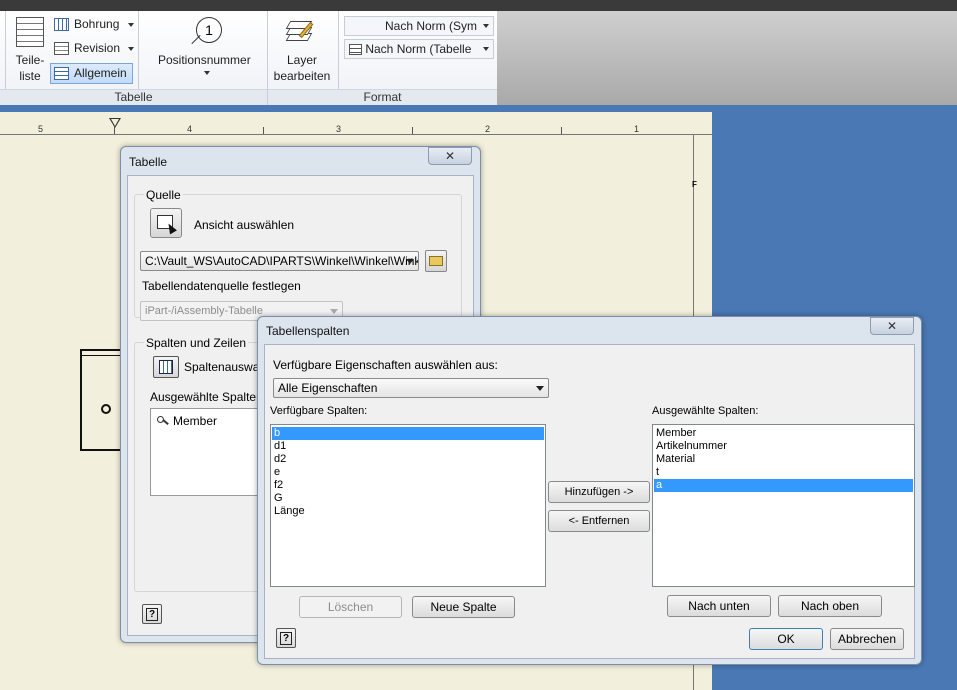  I want to click on parts-list-button: Teile- liste, so click(30, 51).